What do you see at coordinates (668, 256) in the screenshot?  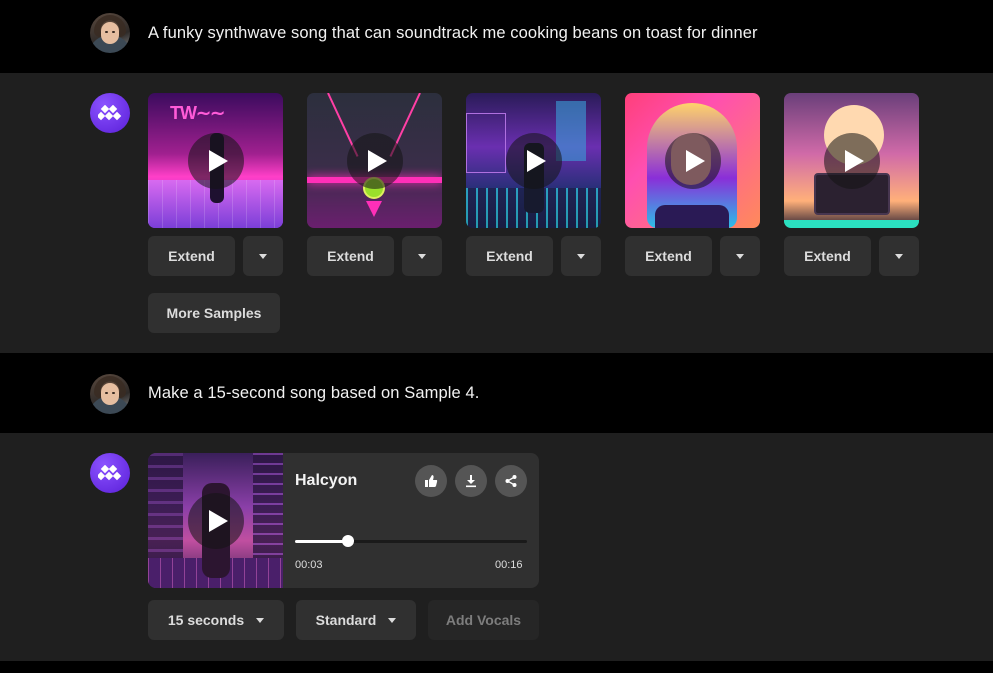 I see `extend-button-4: Extend` at bounding box center [668, 256].